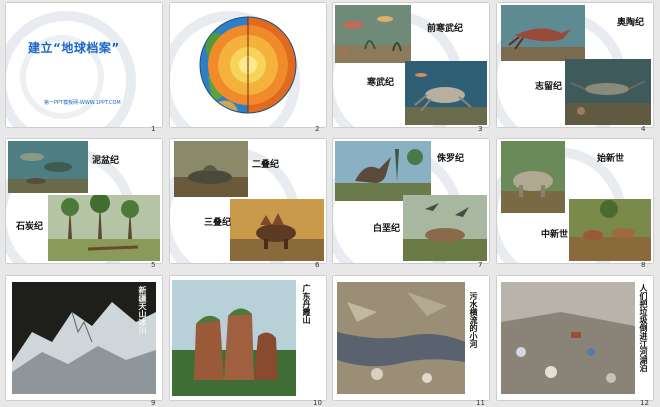  I want to click on cambrian-sea-life-image, so click(446, 93).